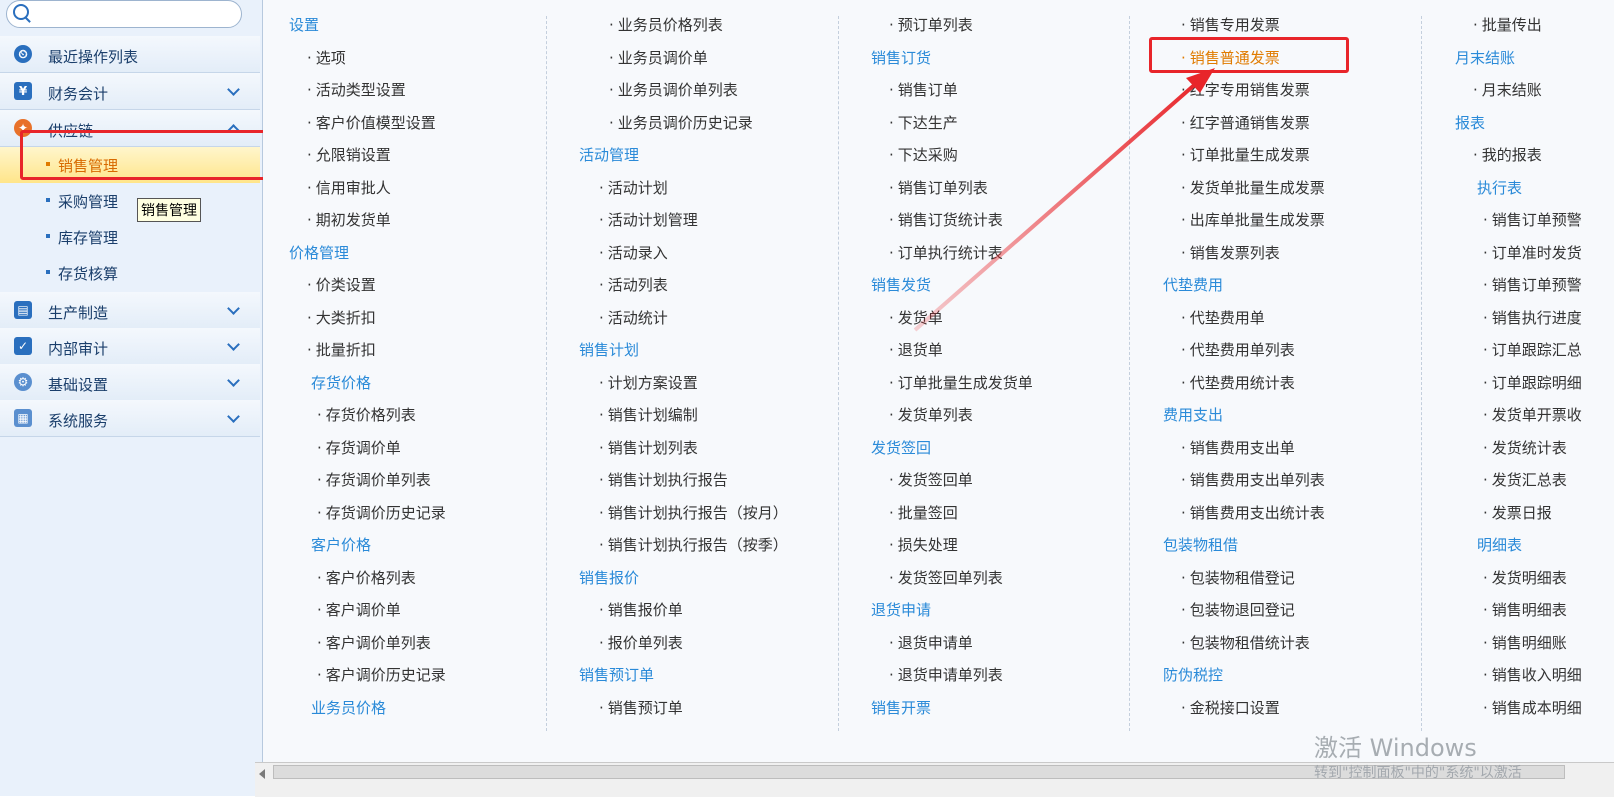  Describe the element at coordinates (931, 24) in the screenshot. I see `menu-link: 预订单列表` at that location.